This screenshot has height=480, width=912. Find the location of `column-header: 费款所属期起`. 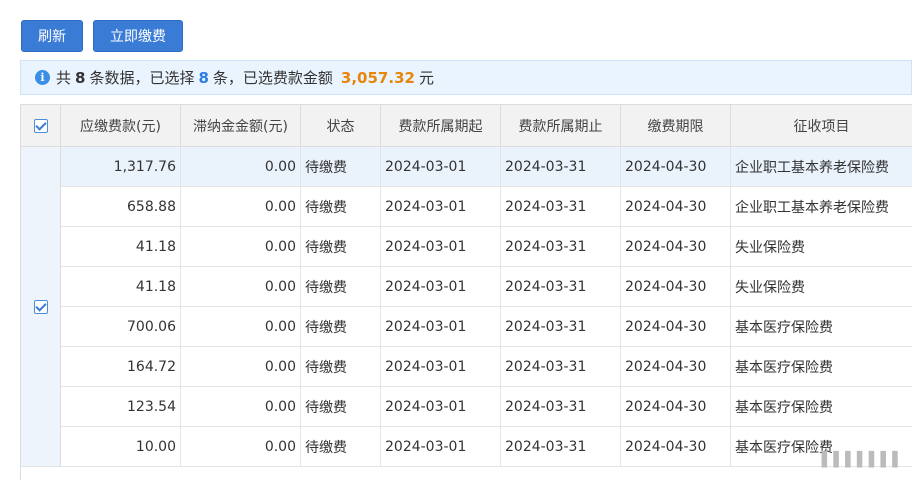

column-header: 费款所属期起 is located at coordinates (441, 125).